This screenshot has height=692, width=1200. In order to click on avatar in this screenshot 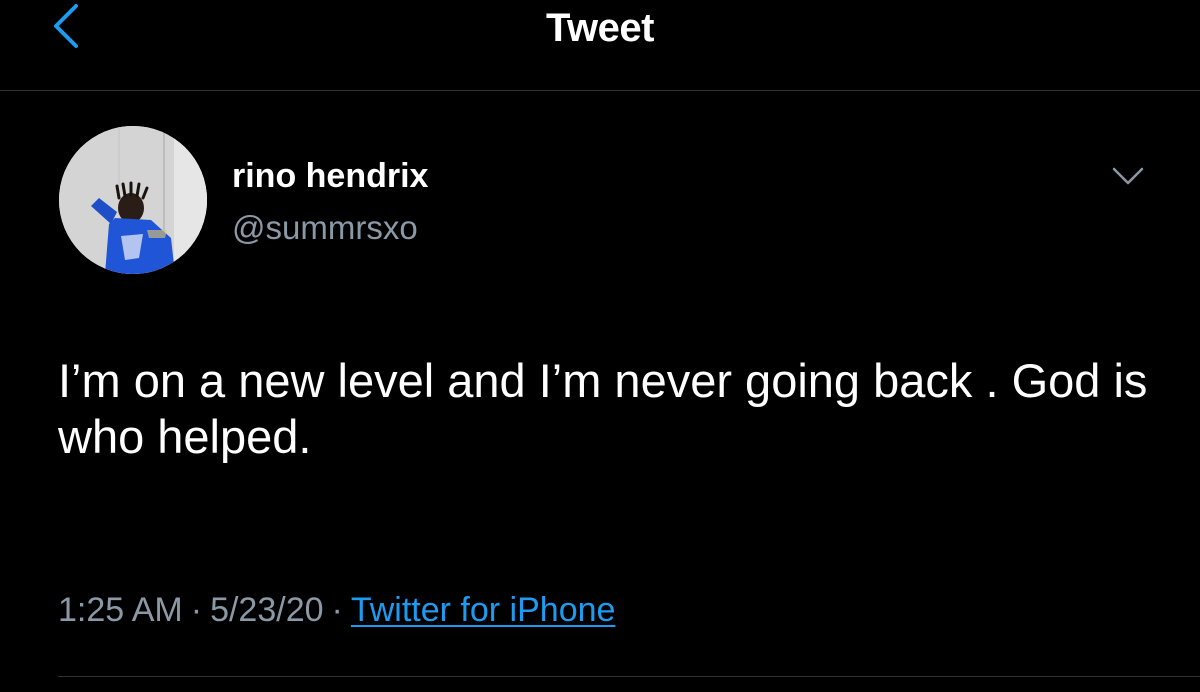, I will do `click(133, 200)`.